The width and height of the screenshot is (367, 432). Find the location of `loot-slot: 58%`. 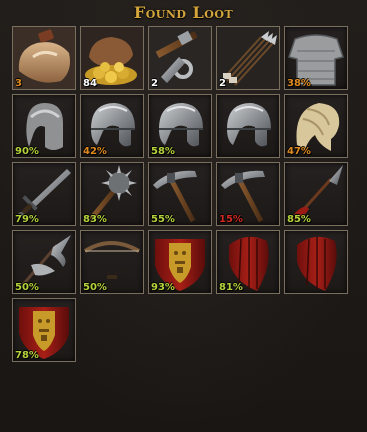

loot-slot: 58% is located at coordinates (180, 126).